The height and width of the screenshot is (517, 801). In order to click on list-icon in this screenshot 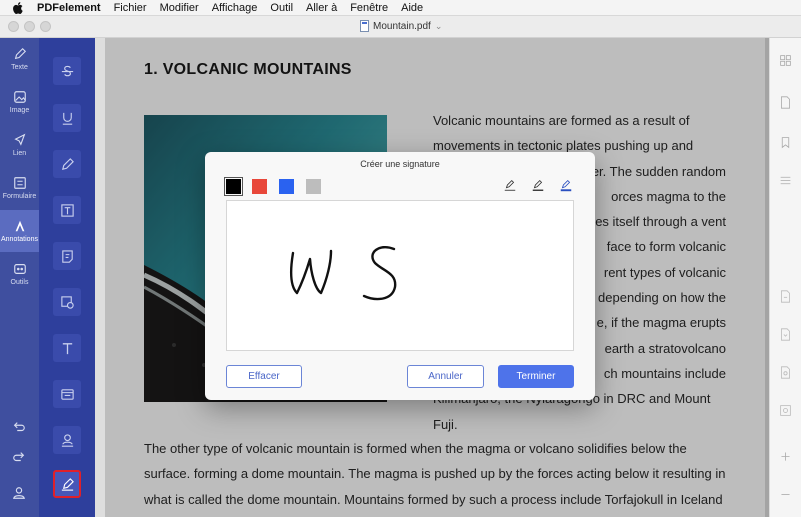, I will do `click(785, 180)`.